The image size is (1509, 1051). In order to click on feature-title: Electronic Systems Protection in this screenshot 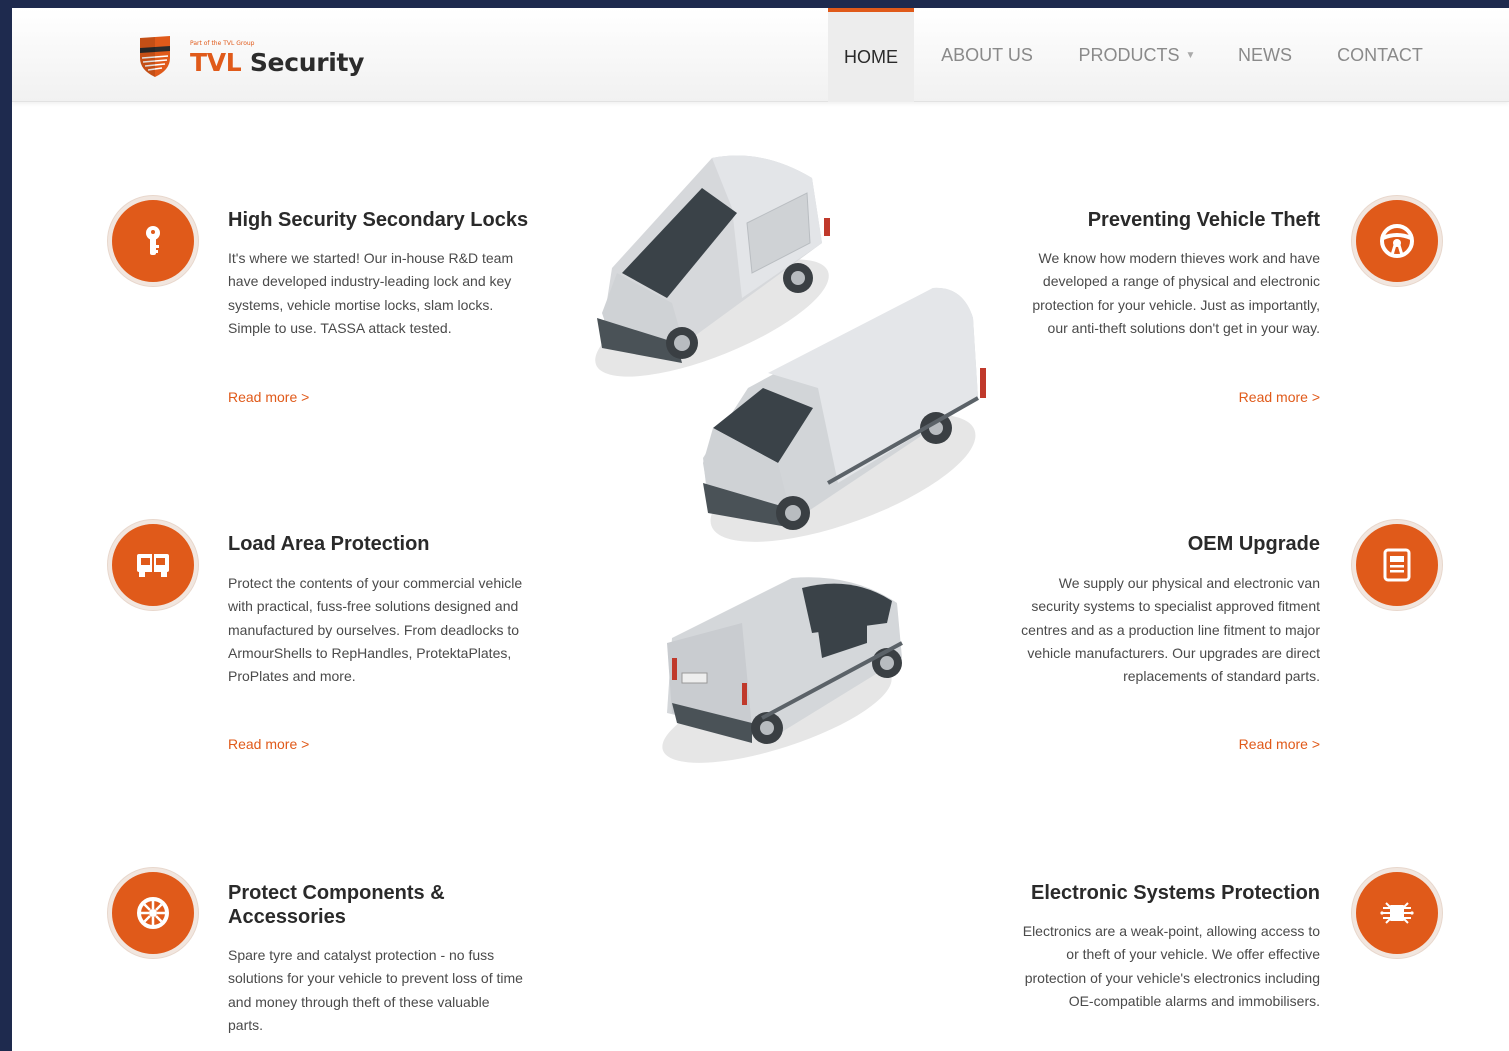, I will do `click(1175, 893)`.